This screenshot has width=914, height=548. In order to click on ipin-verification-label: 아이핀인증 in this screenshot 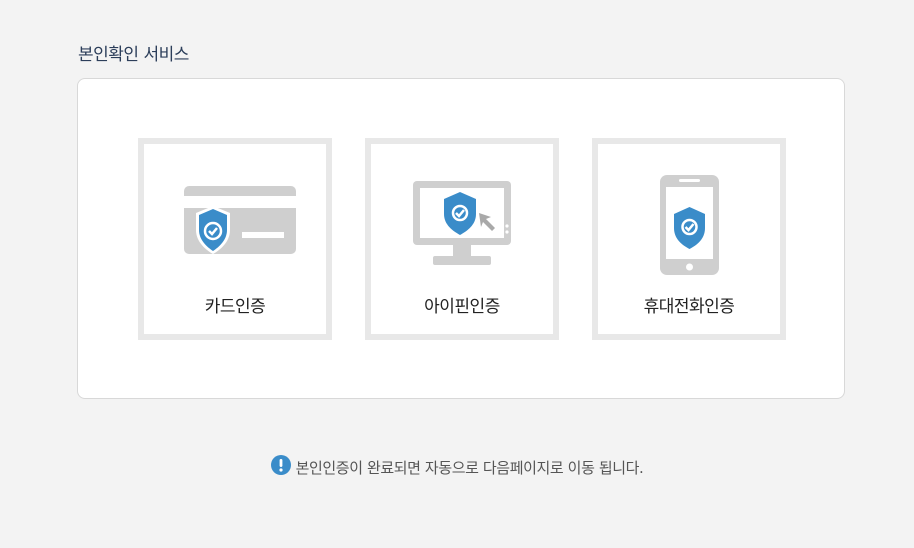, I will do `click(462, 307)`.